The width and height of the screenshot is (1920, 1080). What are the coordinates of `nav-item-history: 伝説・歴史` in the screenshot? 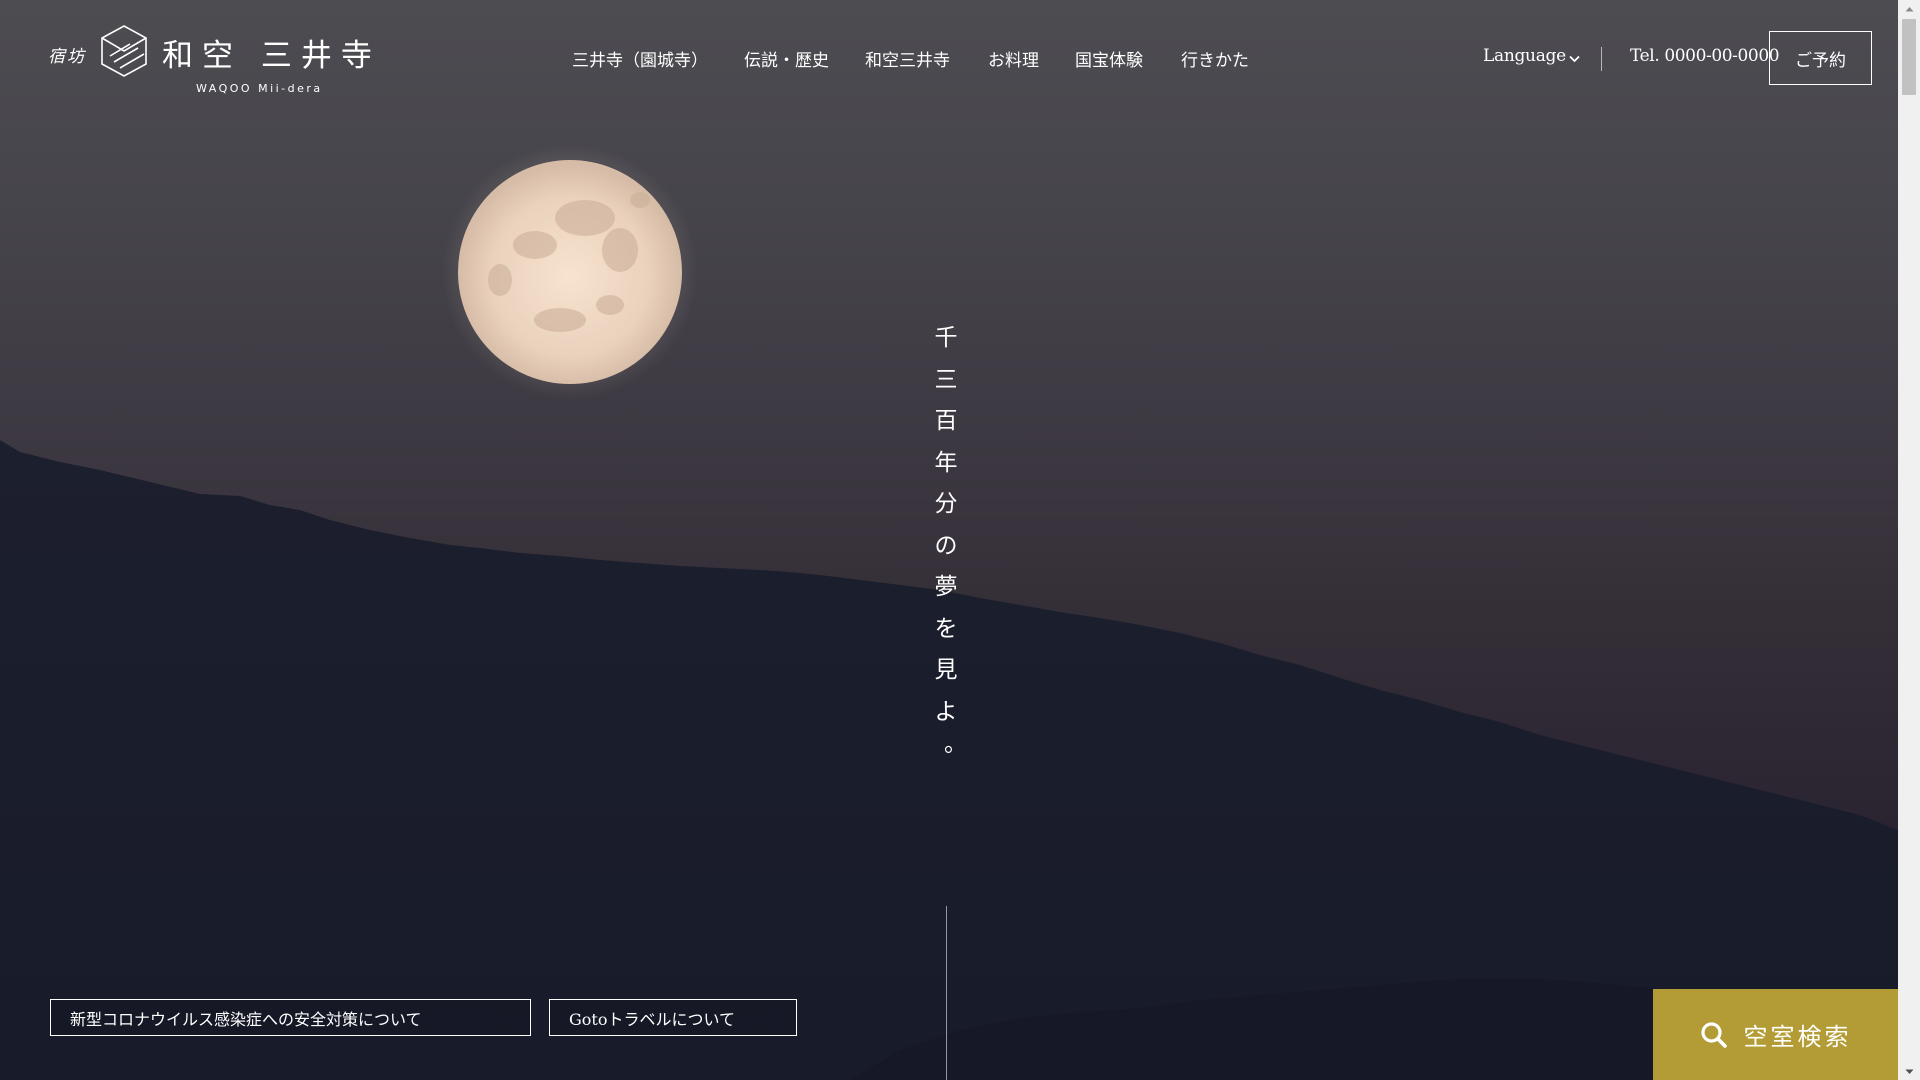 It's located at (786, 58).